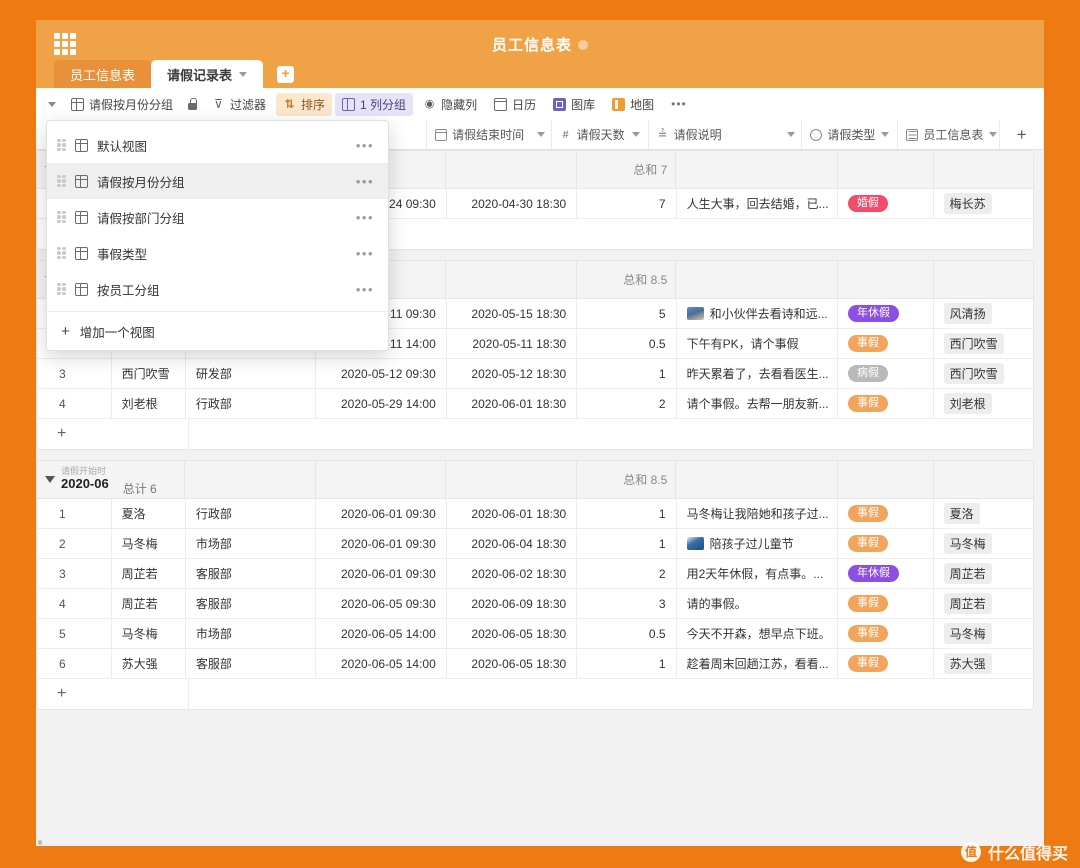 Image resolution: width=1080 pixels, height=868 pixels. What do you see at coordinates (381, 403) in the screenshot?
I see `cell-start-time: 2020-05-29 14:00` at bounding box center [381, 403].